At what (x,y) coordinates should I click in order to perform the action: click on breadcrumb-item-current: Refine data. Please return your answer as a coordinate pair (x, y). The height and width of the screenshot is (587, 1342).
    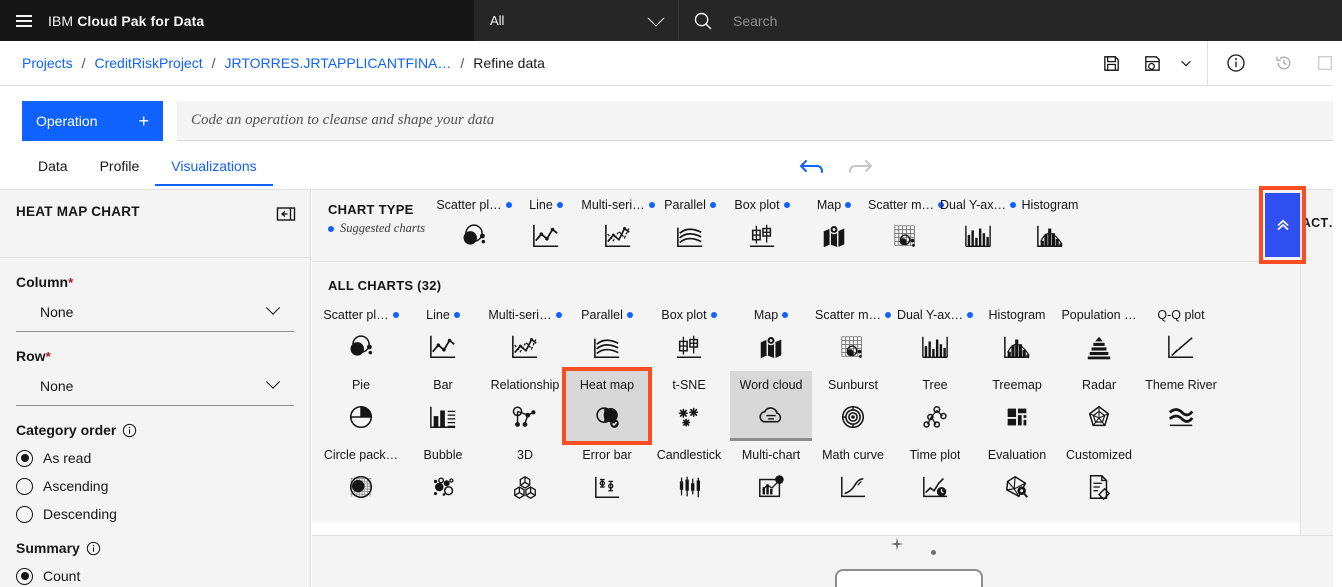
    Looking at the image, I should click on (509, 63).